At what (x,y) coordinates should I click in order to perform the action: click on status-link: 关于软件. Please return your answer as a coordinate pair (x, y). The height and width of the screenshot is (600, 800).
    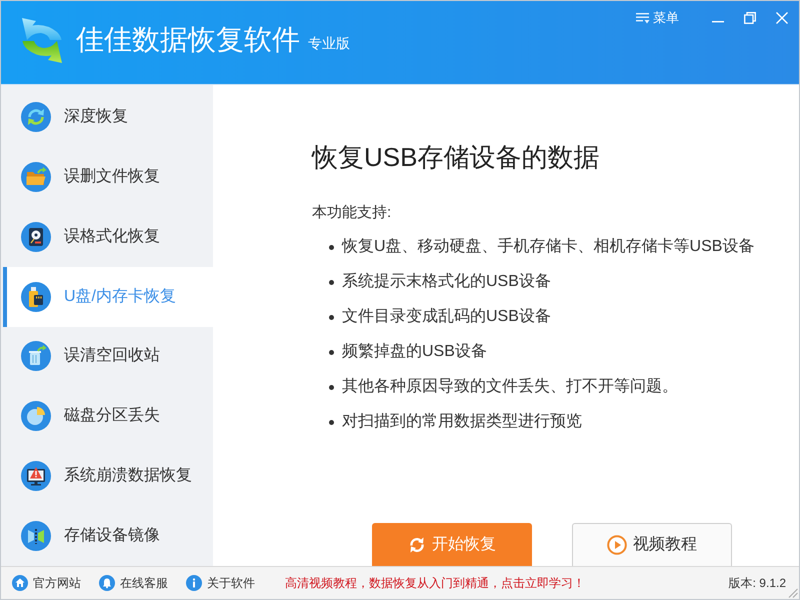
    Looking at the image, I should click on (220, 583).